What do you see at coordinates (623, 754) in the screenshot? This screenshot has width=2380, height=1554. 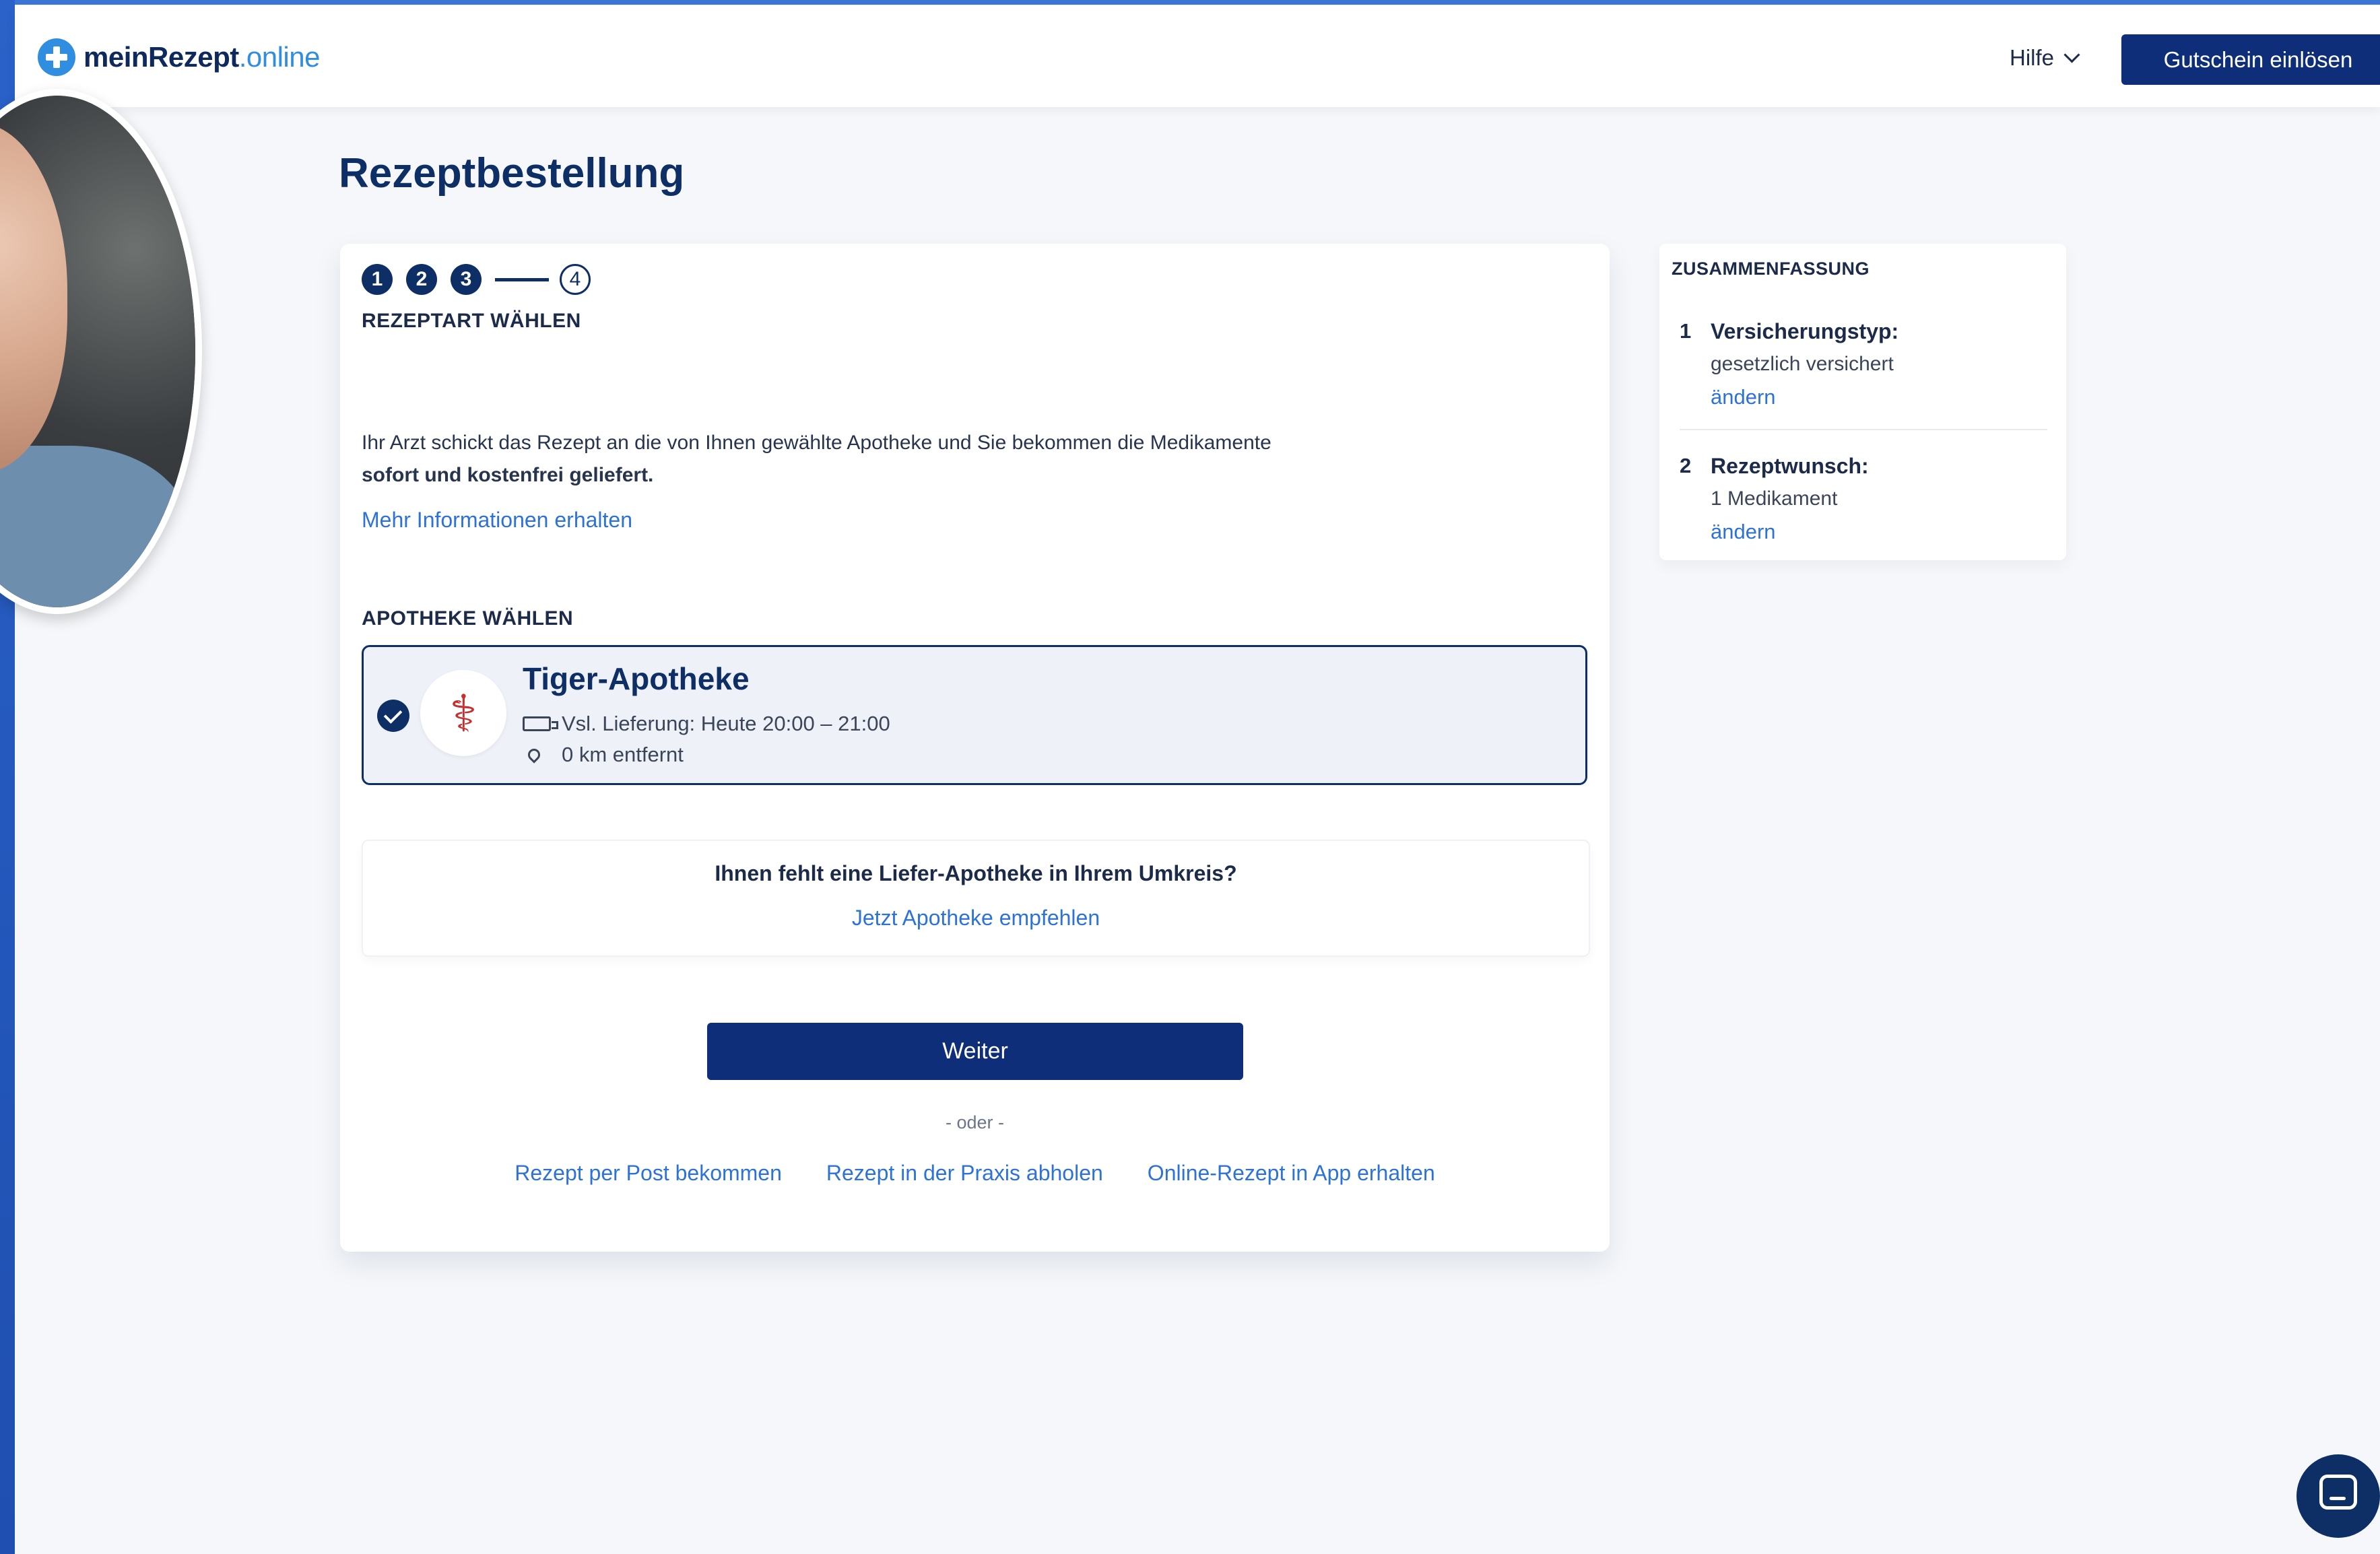 I see `distance-text: 0 km entfernt` at bounding box center [623, 754].